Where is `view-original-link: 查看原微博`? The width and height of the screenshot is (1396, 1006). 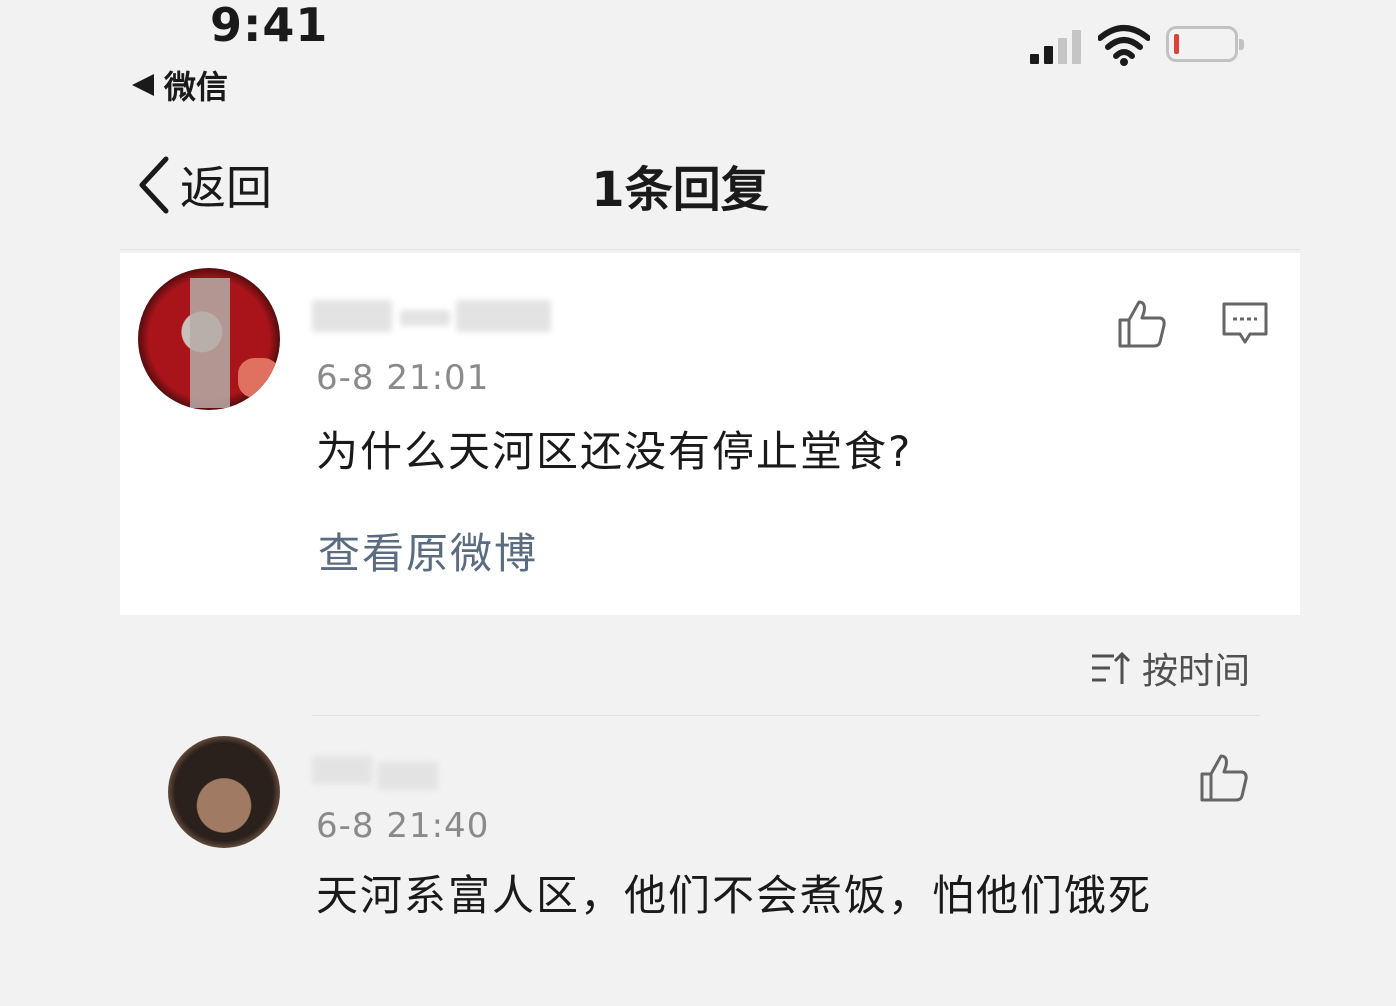 view-original-link: 查看原微博 is located at coordinates (428, 550).